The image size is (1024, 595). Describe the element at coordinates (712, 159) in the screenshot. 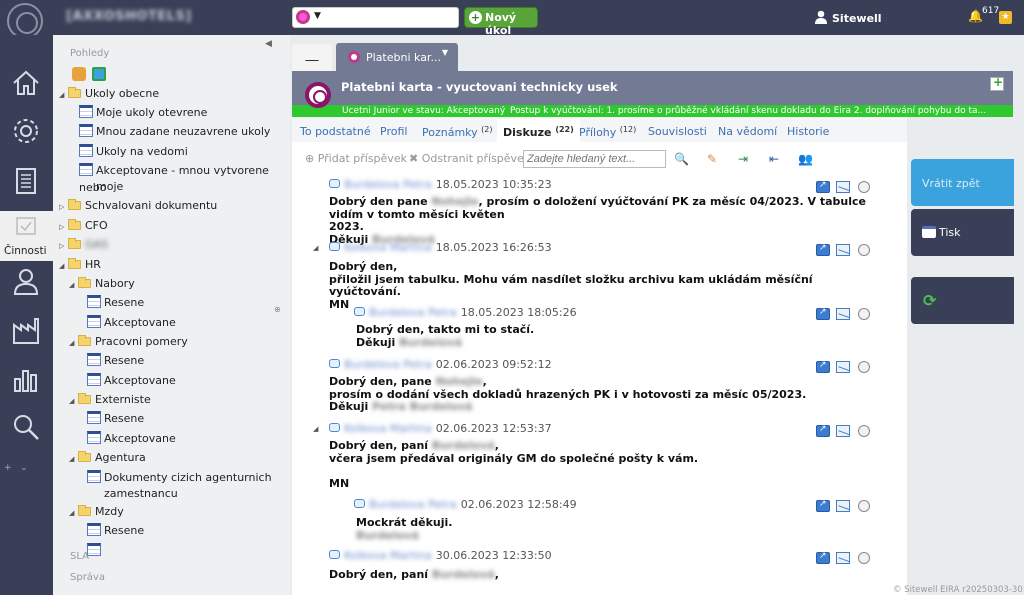

I see `clear-filter-icon: ✎` at that location.